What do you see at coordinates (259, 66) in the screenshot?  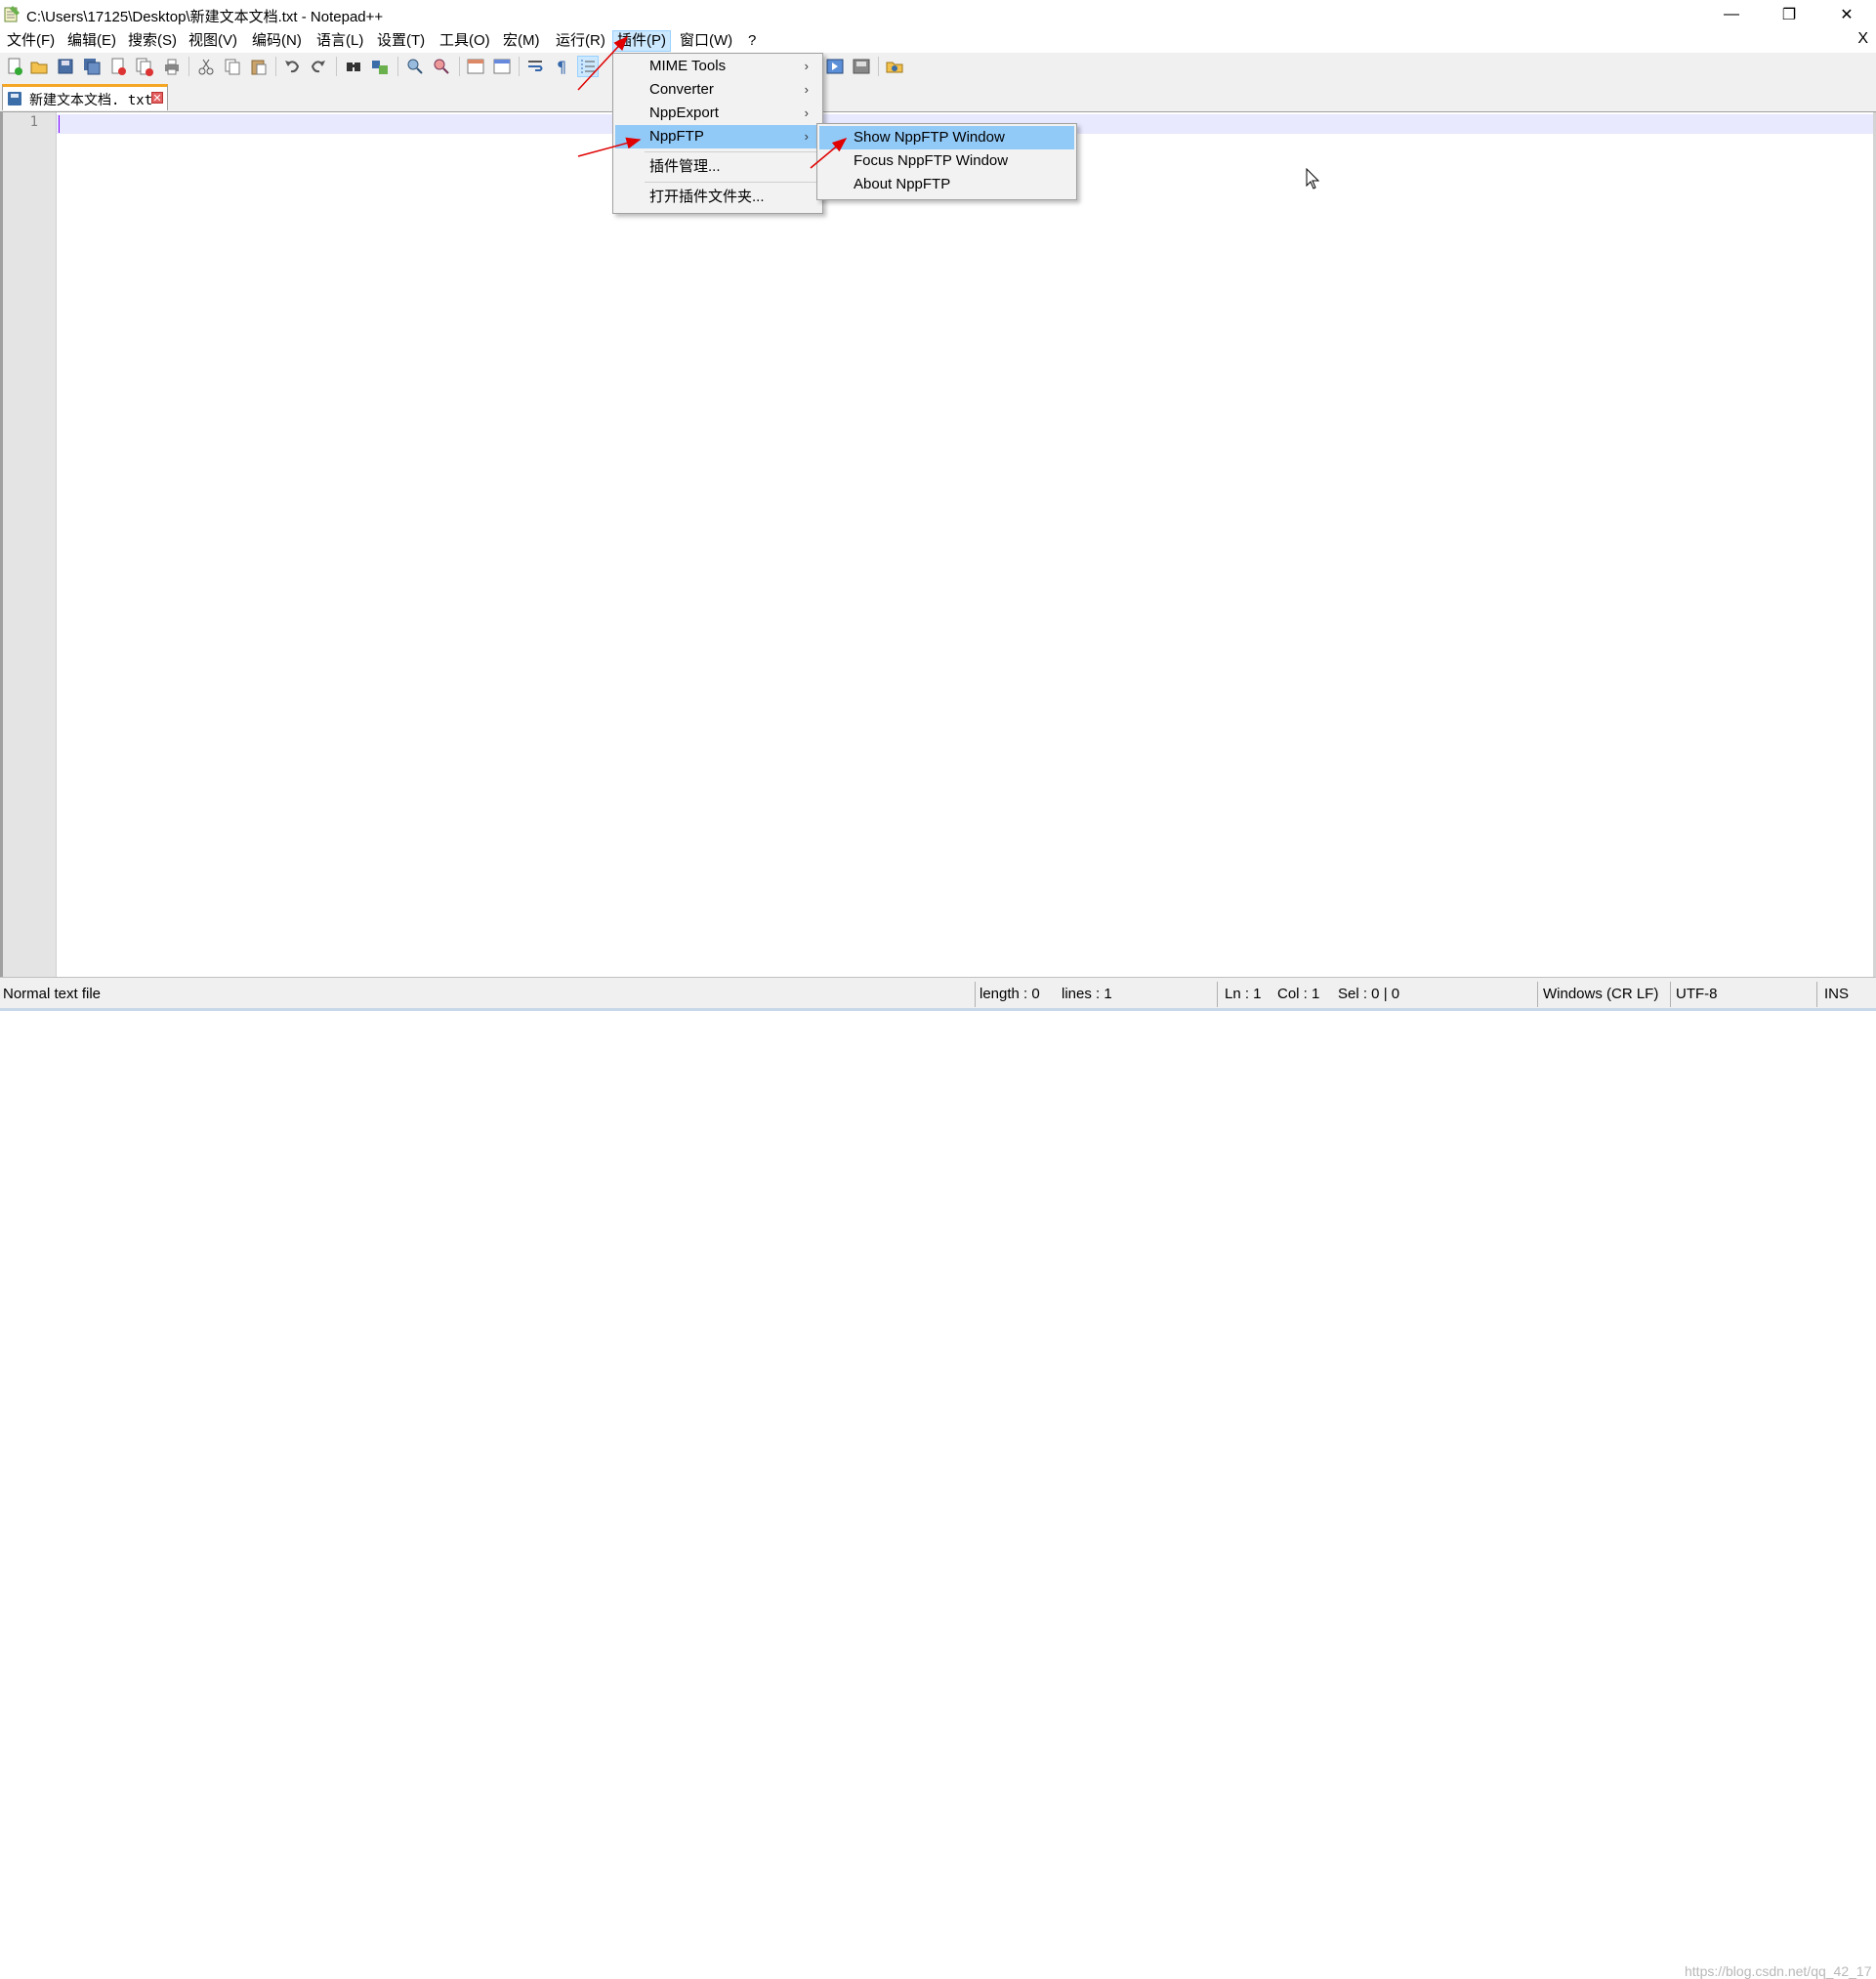 I see `paste-icon` at bounding box center [259, 66].